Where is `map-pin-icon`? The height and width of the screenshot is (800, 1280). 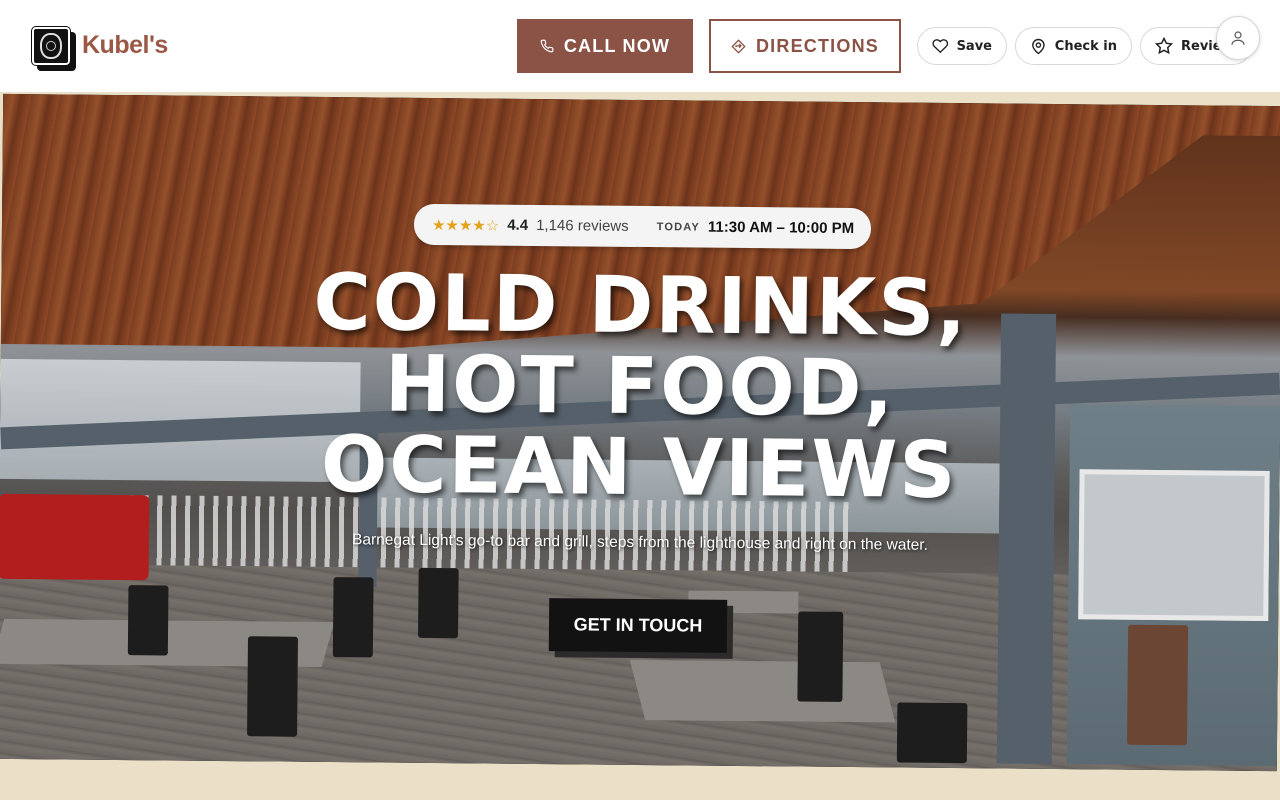
map-pin-icon is located at coordinates (1038, 46).